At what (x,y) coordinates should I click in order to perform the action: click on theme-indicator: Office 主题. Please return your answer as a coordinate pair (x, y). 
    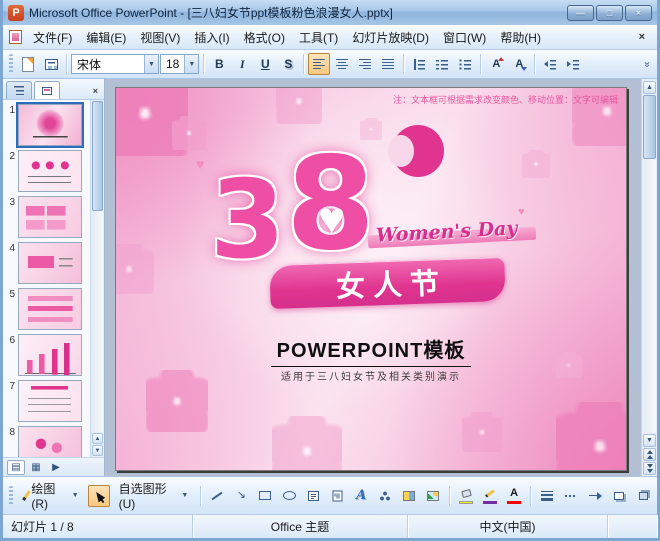
    Looking at the image, I should click on (300, 526).